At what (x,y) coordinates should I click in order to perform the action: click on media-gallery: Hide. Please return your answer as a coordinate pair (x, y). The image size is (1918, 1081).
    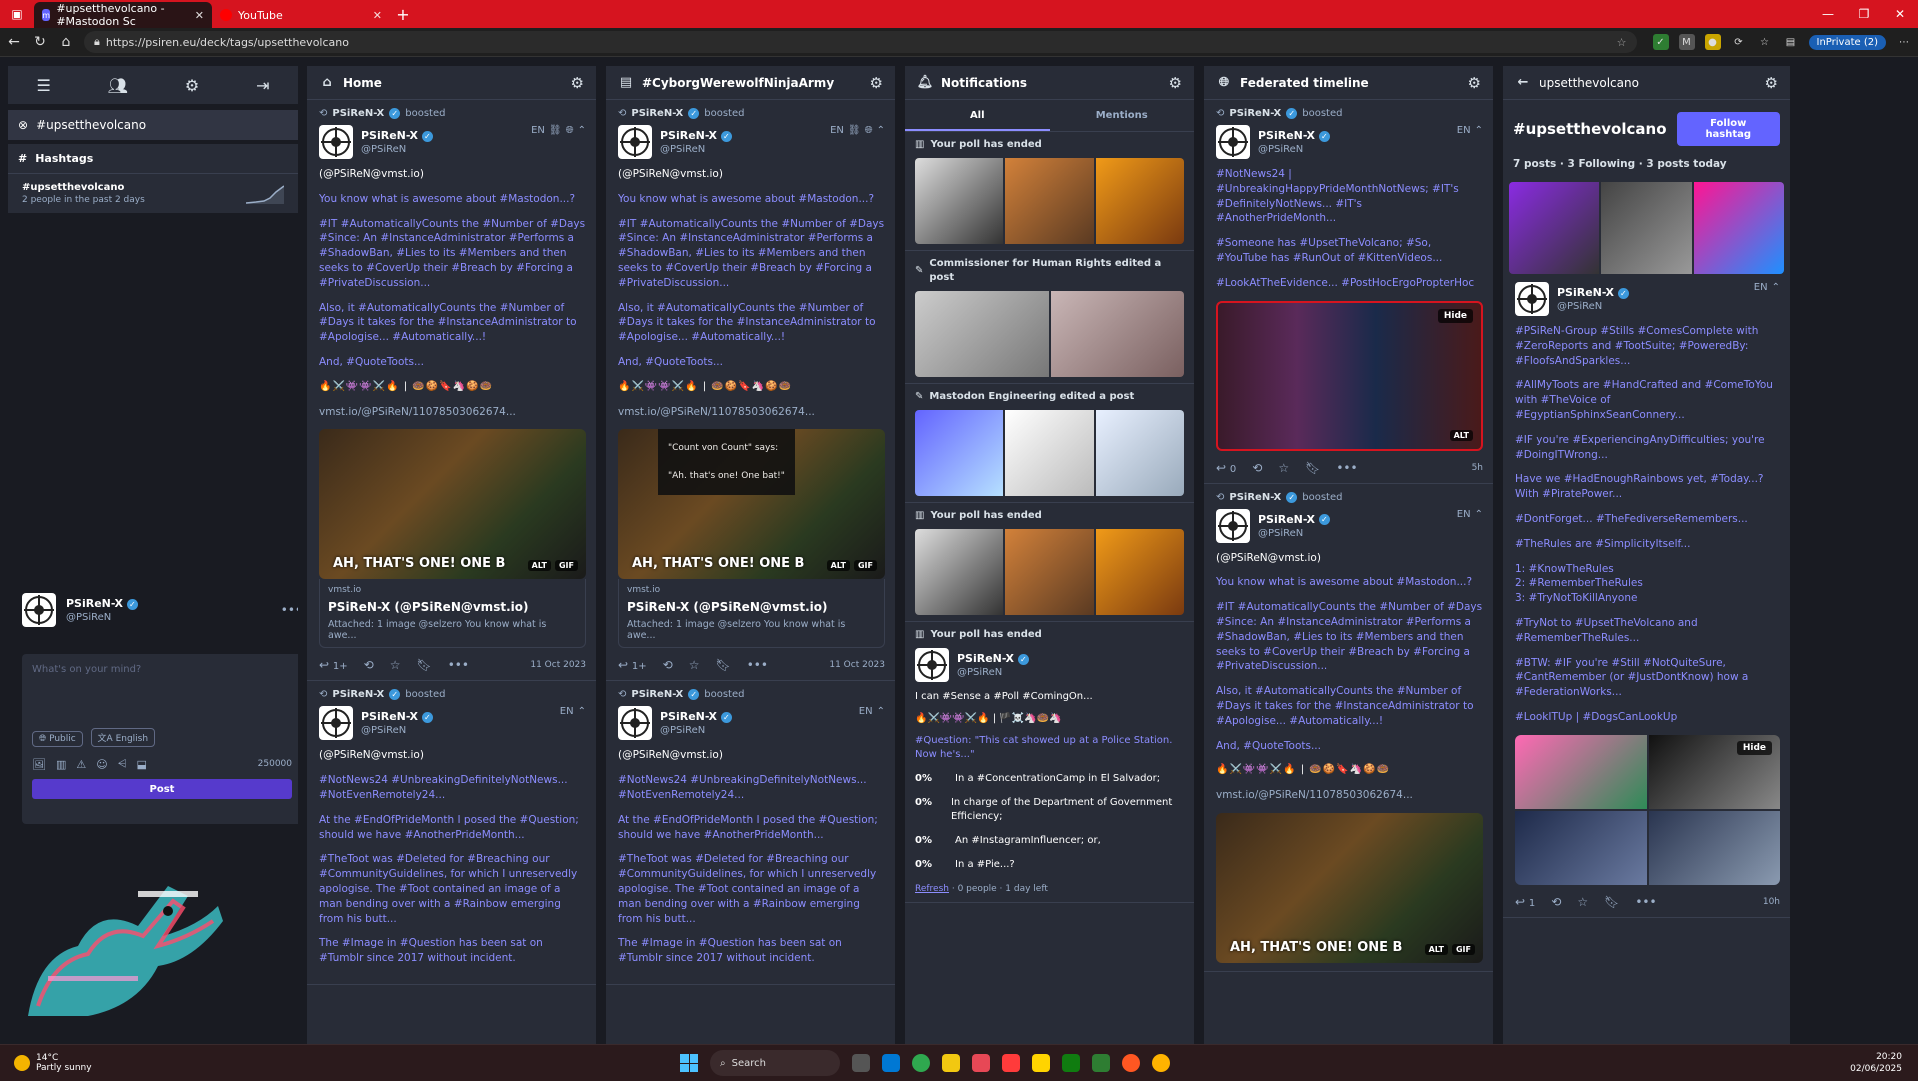
    Looking at the image, I should click on (1647, 809).